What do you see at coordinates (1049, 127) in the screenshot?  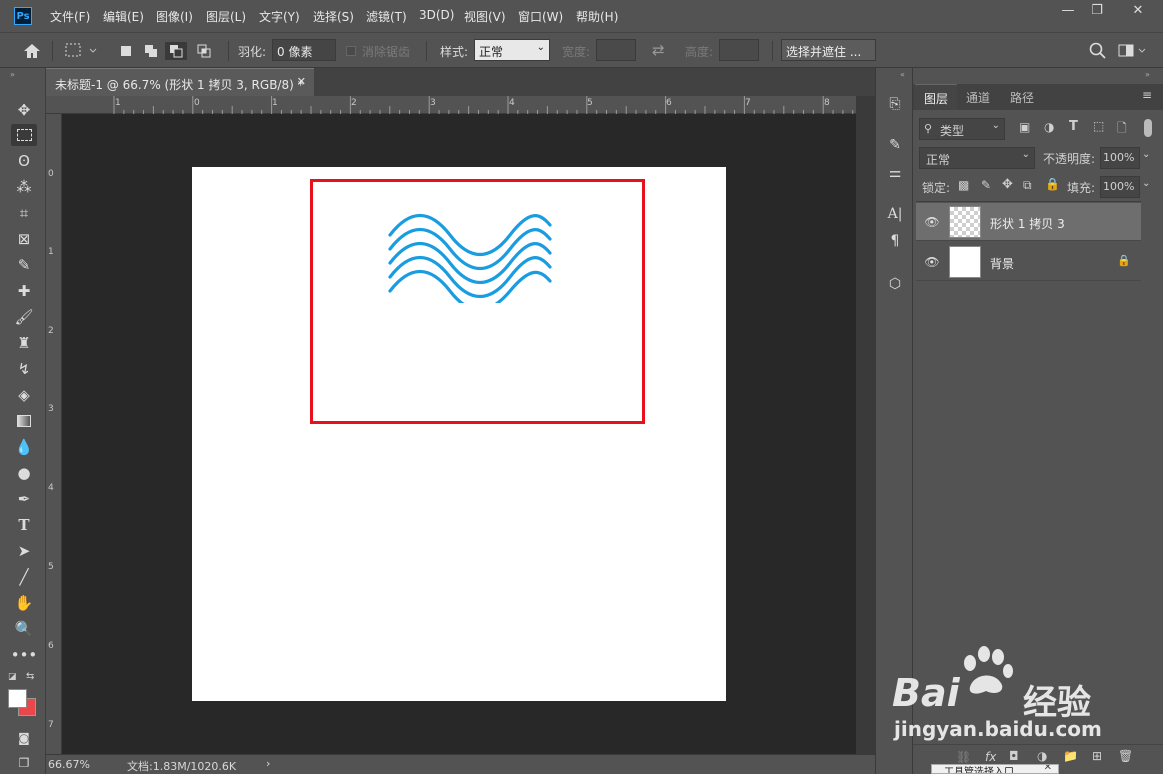 I see `adjustment-filter-icon: ◑` at bounding box center [1049, 127].